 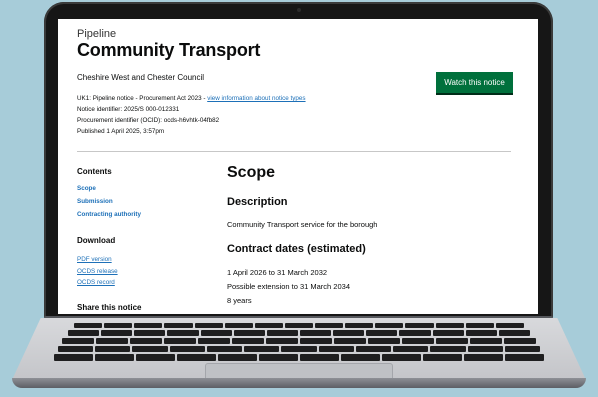 I want to click on notice-caption: Pipeline, so click(x=97, y=34).